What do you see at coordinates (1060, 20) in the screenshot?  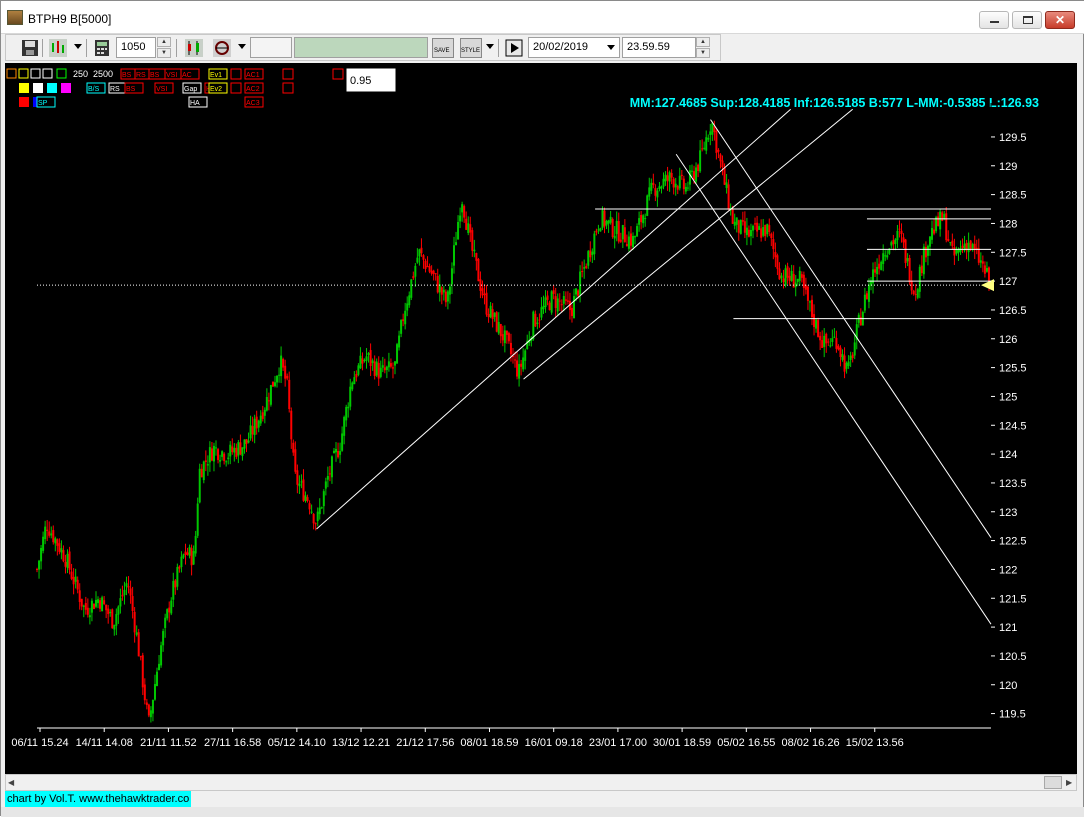 I see `close-button: ✕` at bounding box center [1060, 20].